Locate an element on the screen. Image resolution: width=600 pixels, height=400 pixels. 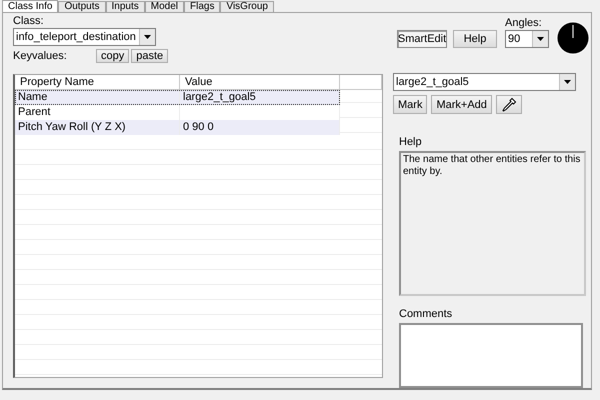
table-row: Name large2_t_goal5 is located at coordinates (177, 97).